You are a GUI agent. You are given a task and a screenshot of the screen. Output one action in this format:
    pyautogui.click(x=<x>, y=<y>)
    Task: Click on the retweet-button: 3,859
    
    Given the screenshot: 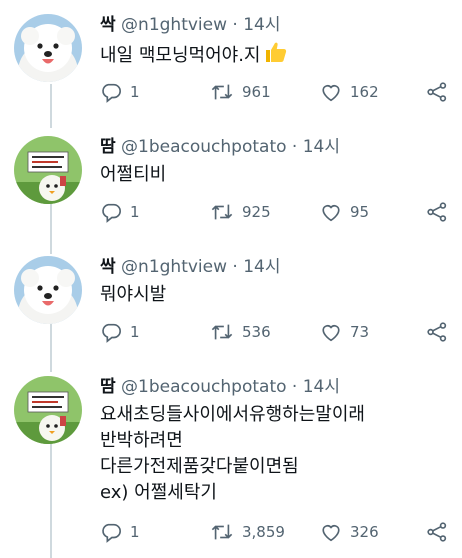 What is the action you would take?
    pyautogui.click(x=247, y=532)
    